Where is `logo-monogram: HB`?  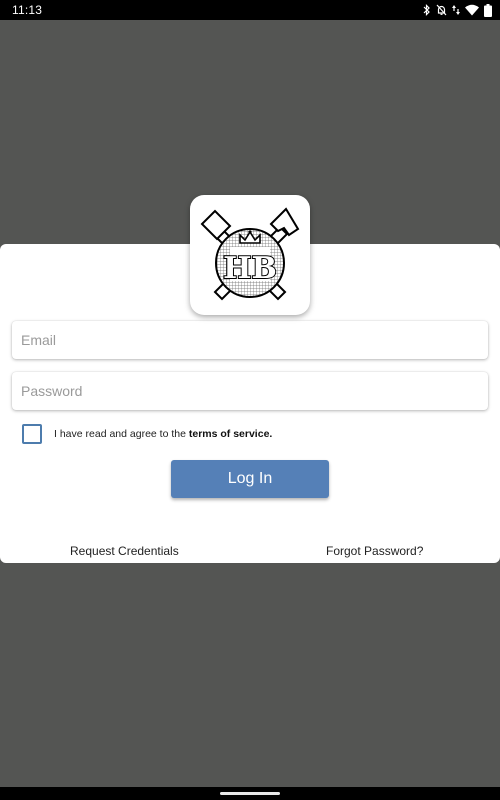
logo-monogram: HB is located at coordinates (250, 268).